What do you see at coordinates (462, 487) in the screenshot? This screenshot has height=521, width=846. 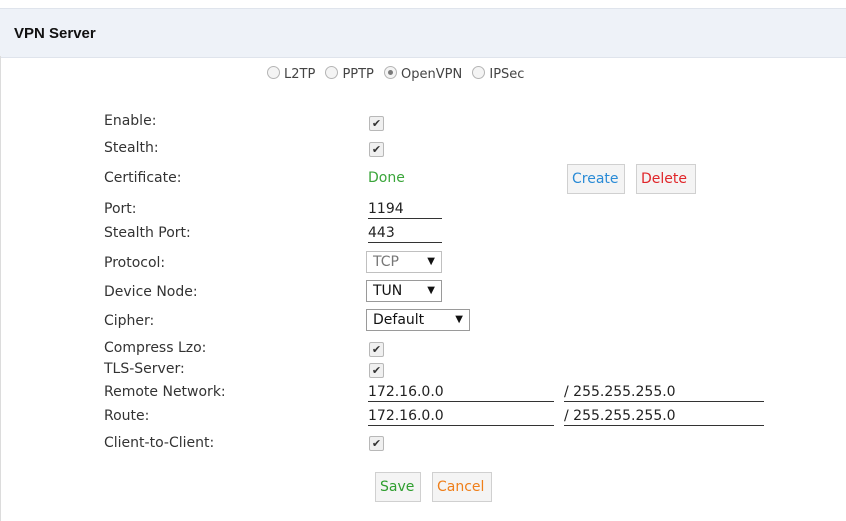 I see `cancel-button: Cancel` at bounding box center [462, 487].